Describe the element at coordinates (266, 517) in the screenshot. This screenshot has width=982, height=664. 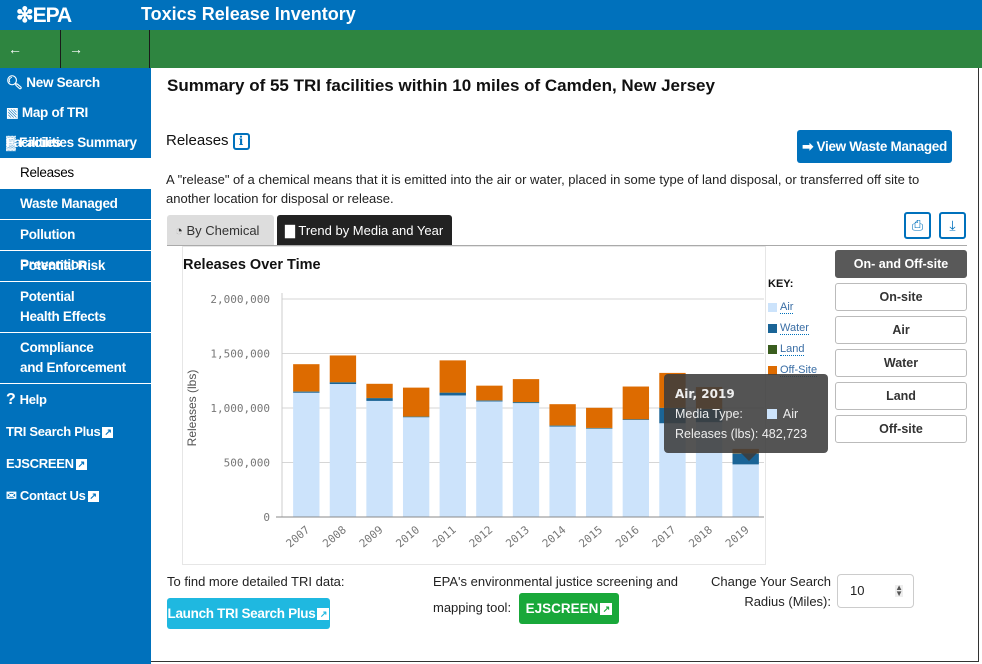
I see `y-tick-label: 0` at that location.